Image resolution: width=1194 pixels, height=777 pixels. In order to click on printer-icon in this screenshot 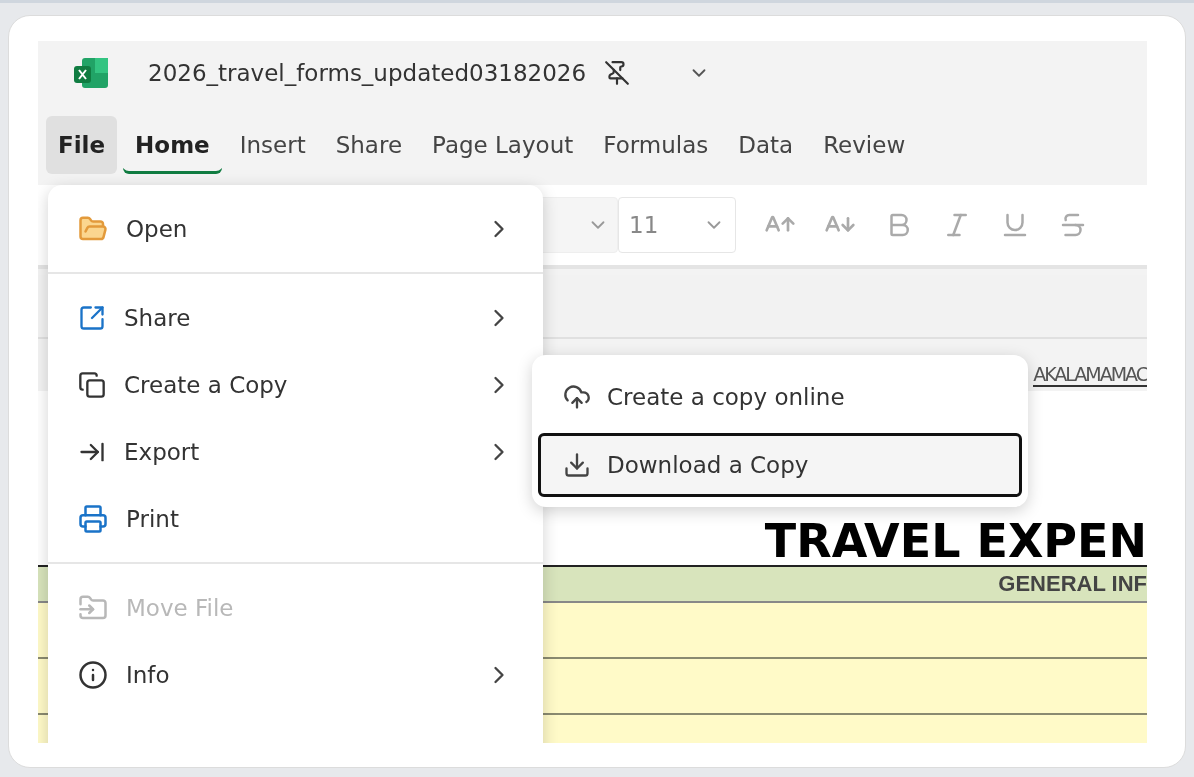, I will do `click(93, 518)`.